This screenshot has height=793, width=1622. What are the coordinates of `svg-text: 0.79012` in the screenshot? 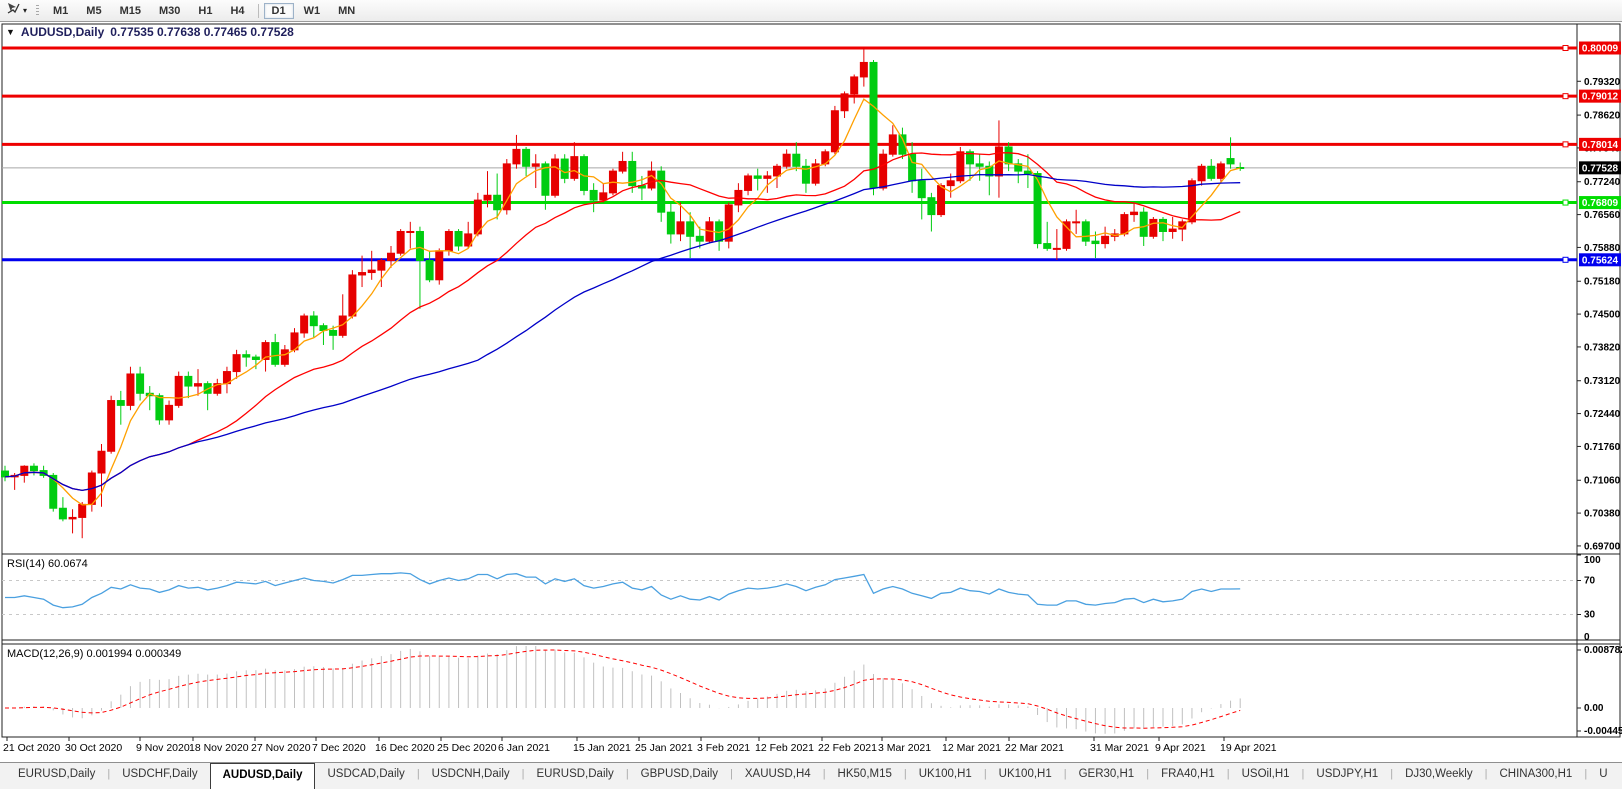 It's located at (1600, 97).